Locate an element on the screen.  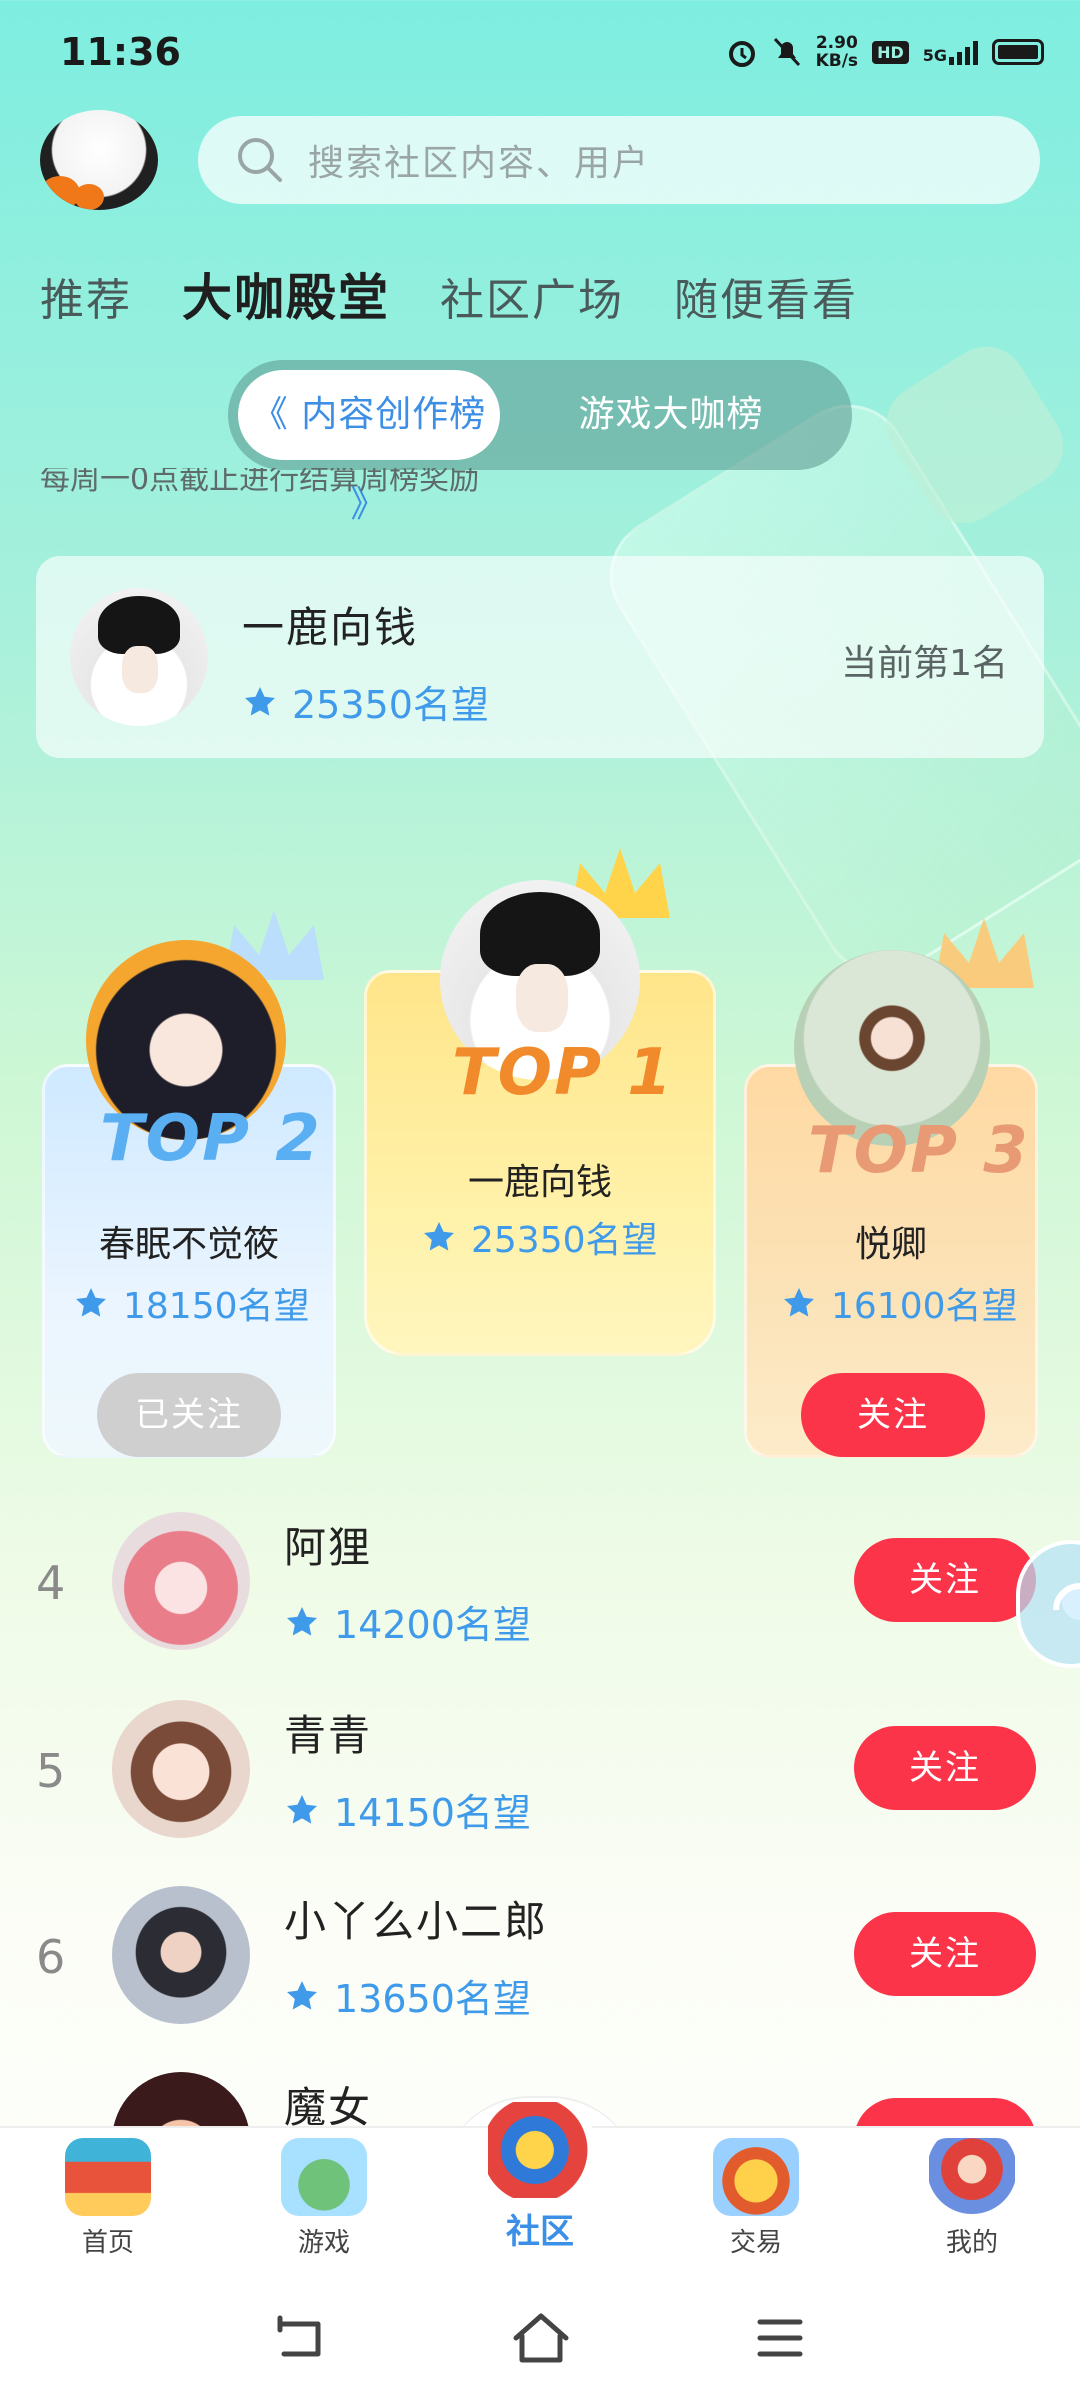
pumpkin-icon is located at coordinates (89, 197).